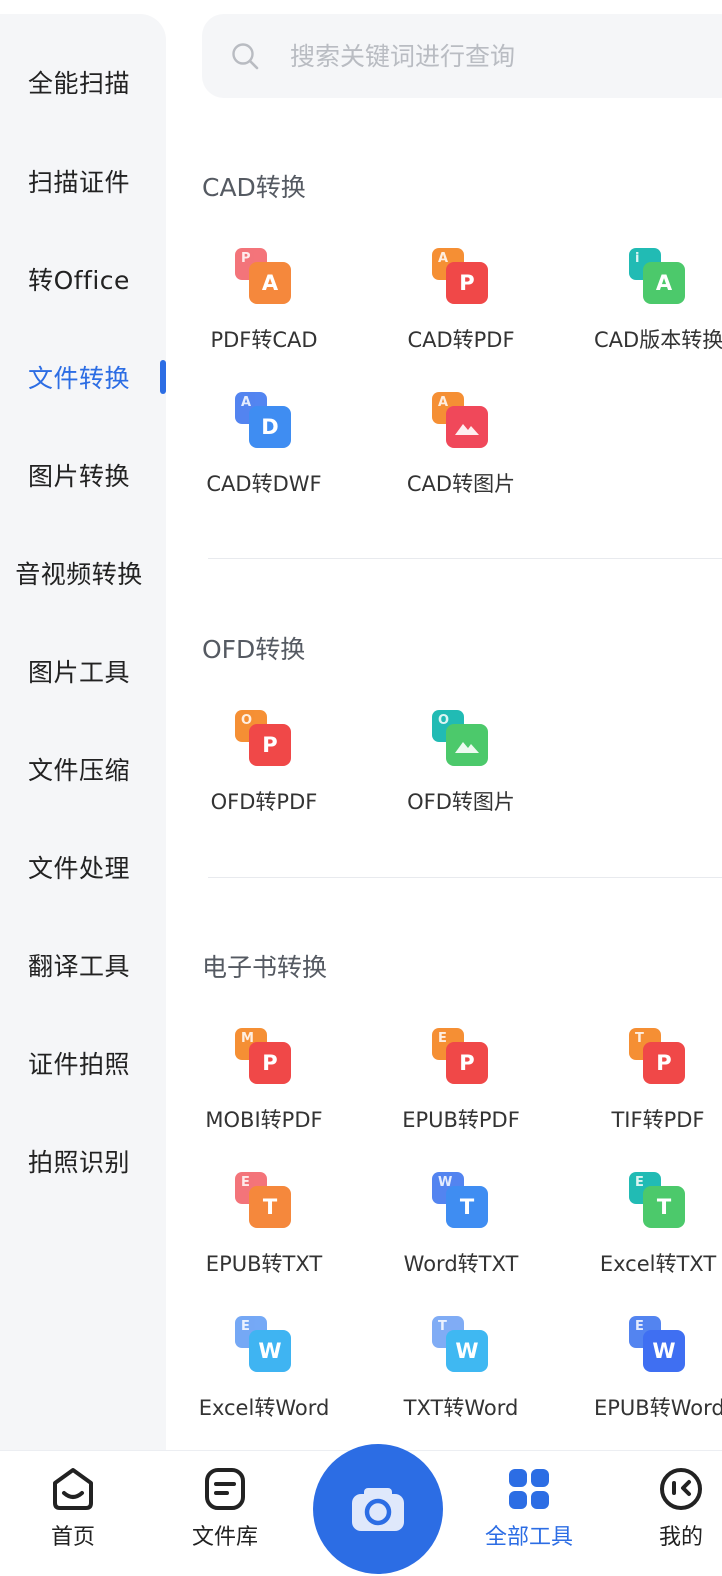 The width and height of the screenshot is (722, 1576). What do you see at coordinates (254, 187) in the screenshot?
I see `section-title-cad: CAD转换` at bounding box center [254, 187].